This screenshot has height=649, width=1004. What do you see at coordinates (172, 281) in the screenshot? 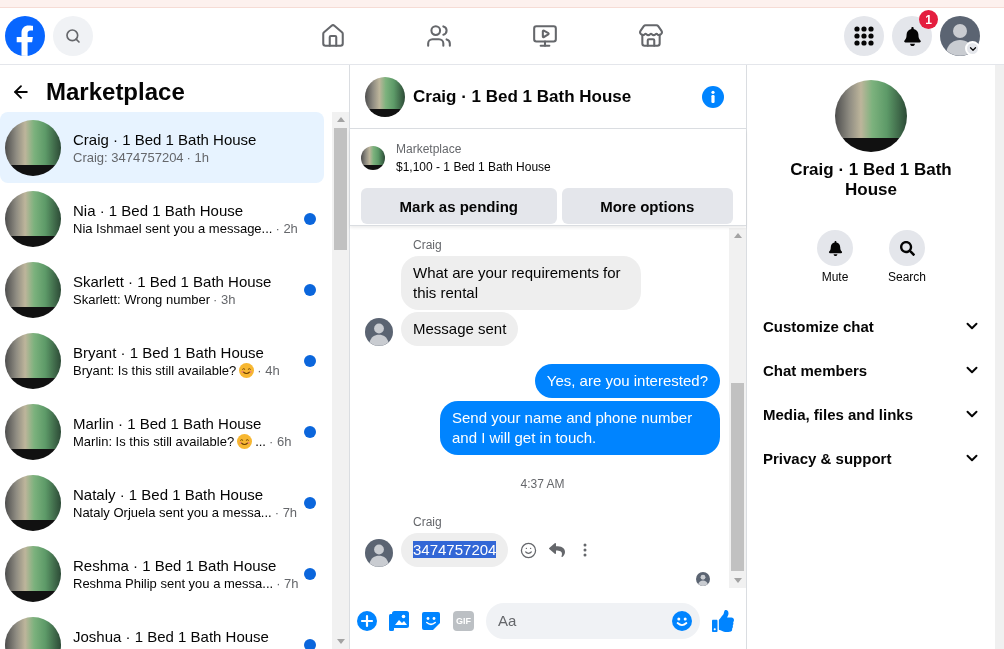
I see `conversation-title: Skarlett · 1 Bed 1 Bath House` at bounding box center [172, 281].